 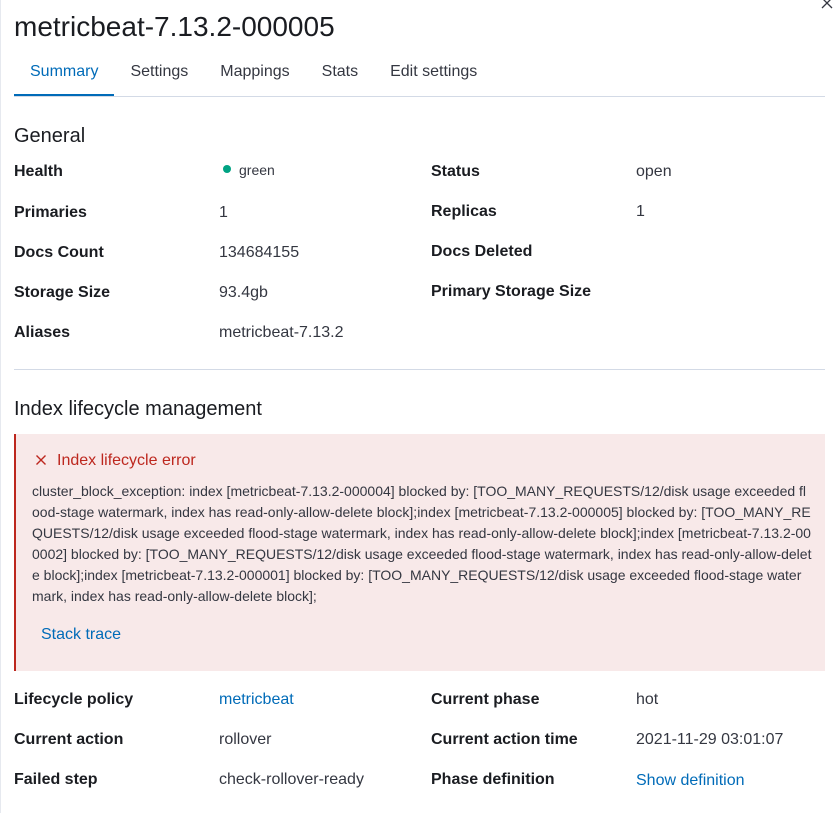 I want to click on tab-mappings: Mappings, so click(x=254, y=75).